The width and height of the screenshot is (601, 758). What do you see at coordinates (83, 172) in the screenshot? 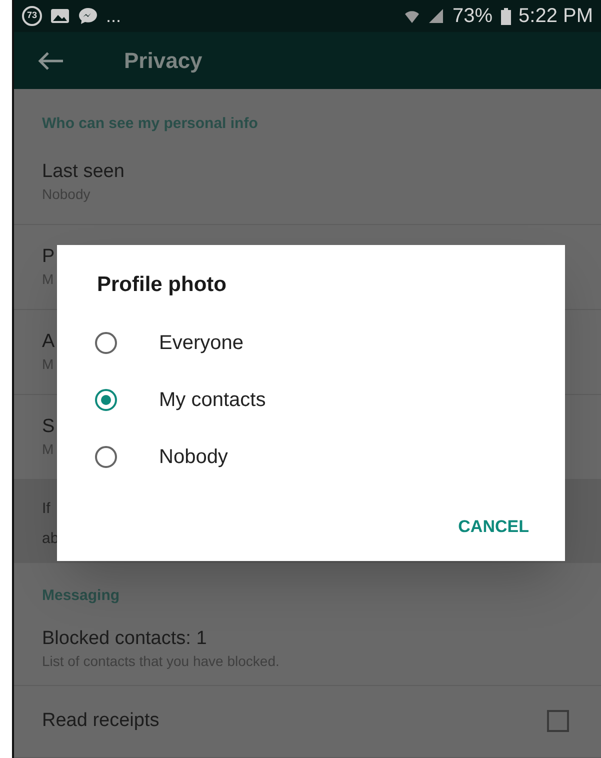
I see `setting-title: Last seen` at bounding box center [83, 172].